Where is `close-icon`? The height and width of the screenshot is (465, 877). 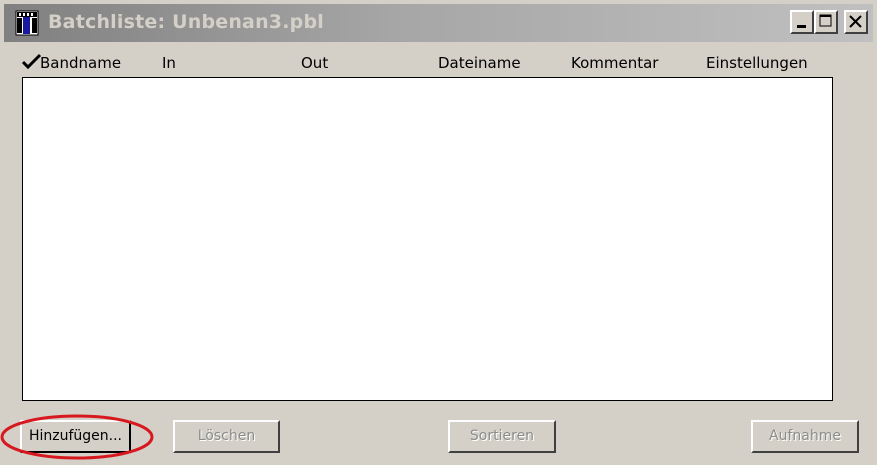 close-icon is located at coordinates (855, 21).